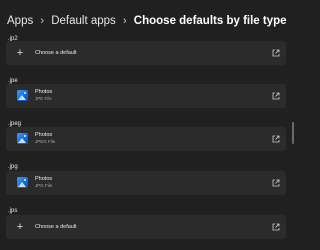 The width and height of the screenshot is (320, 250). Describe the element at coordinates (210, 21) in the screenshot. I see `page-title: Choose defaults by file type` at that location.